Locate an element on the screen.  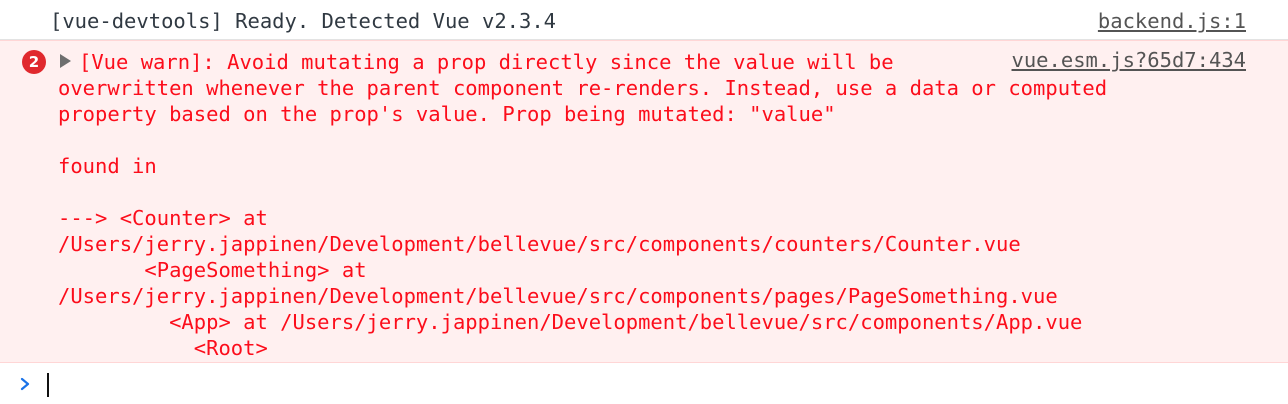
console-prompt is located at coordinates (644, 383).